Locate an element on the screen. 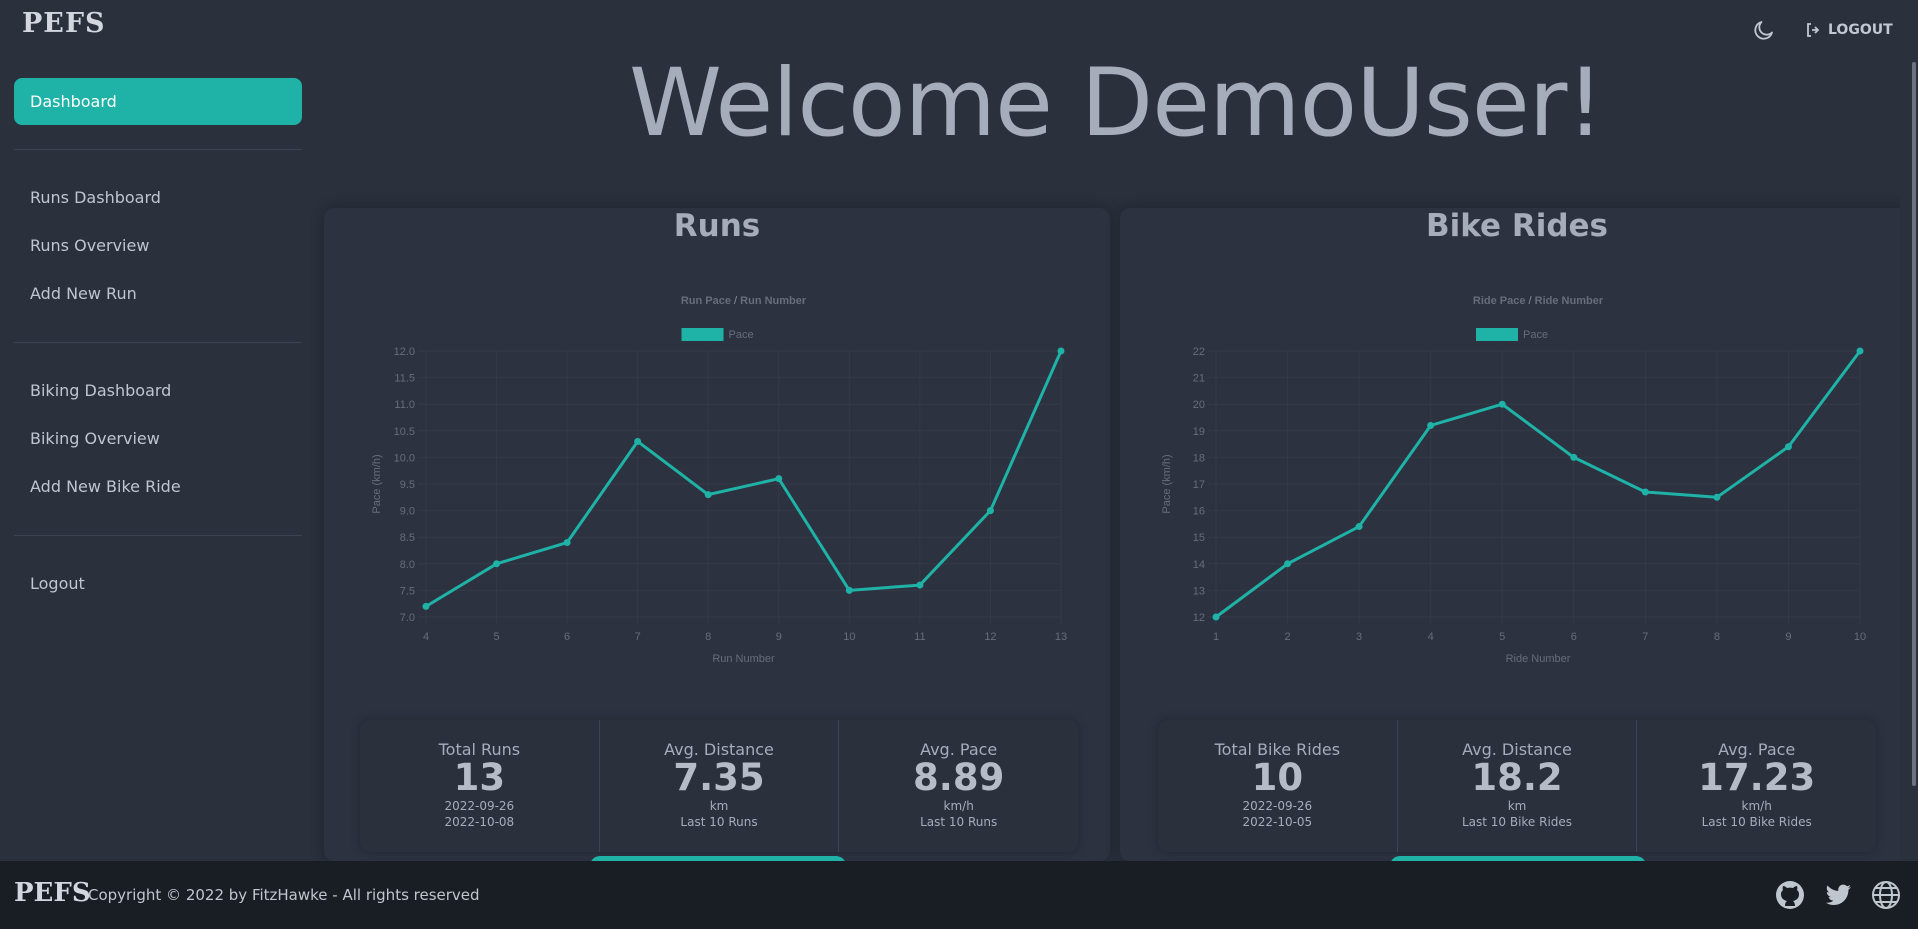 The image size is (1918, 929). twitter-icon is located at coordinates (1838, 895).